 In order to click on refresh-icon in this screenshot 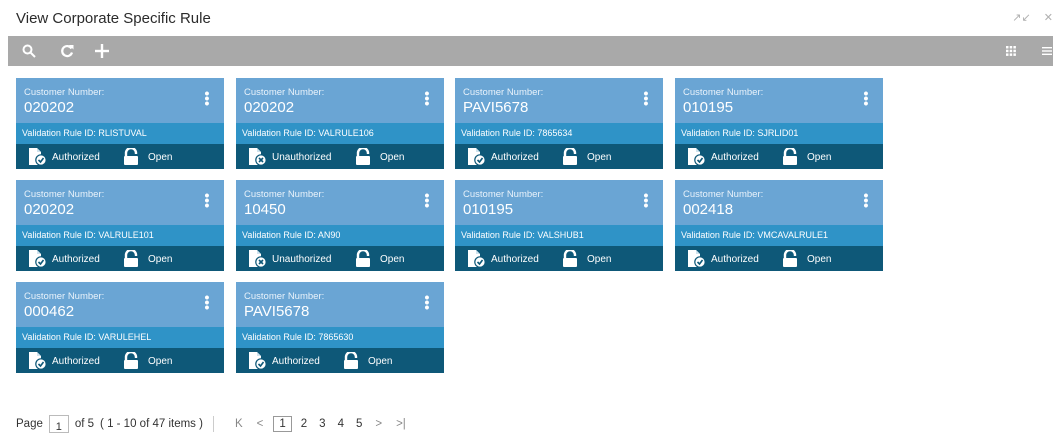, I will do `click(67, 51)`.